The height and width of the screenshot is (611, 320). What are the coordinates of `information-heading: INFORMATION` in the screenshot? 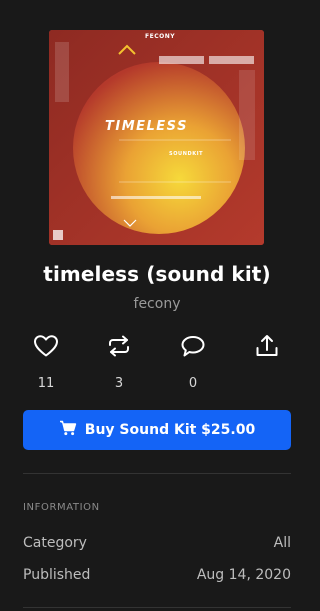 It's located at (61, 507).